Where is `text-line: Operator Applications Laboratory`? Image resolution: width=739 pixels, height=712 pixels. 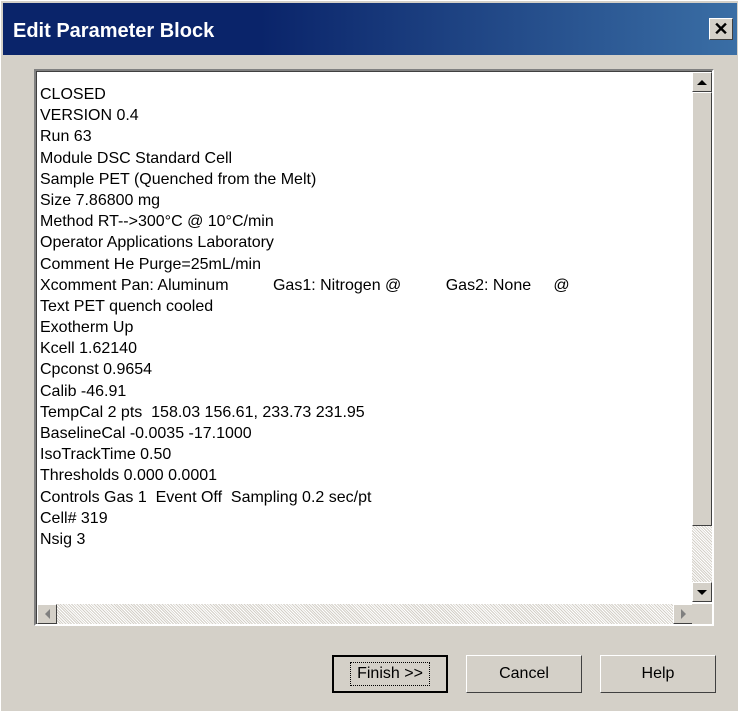 text-line: Operator Applications Laboratory is located at coordinates (157, 243).